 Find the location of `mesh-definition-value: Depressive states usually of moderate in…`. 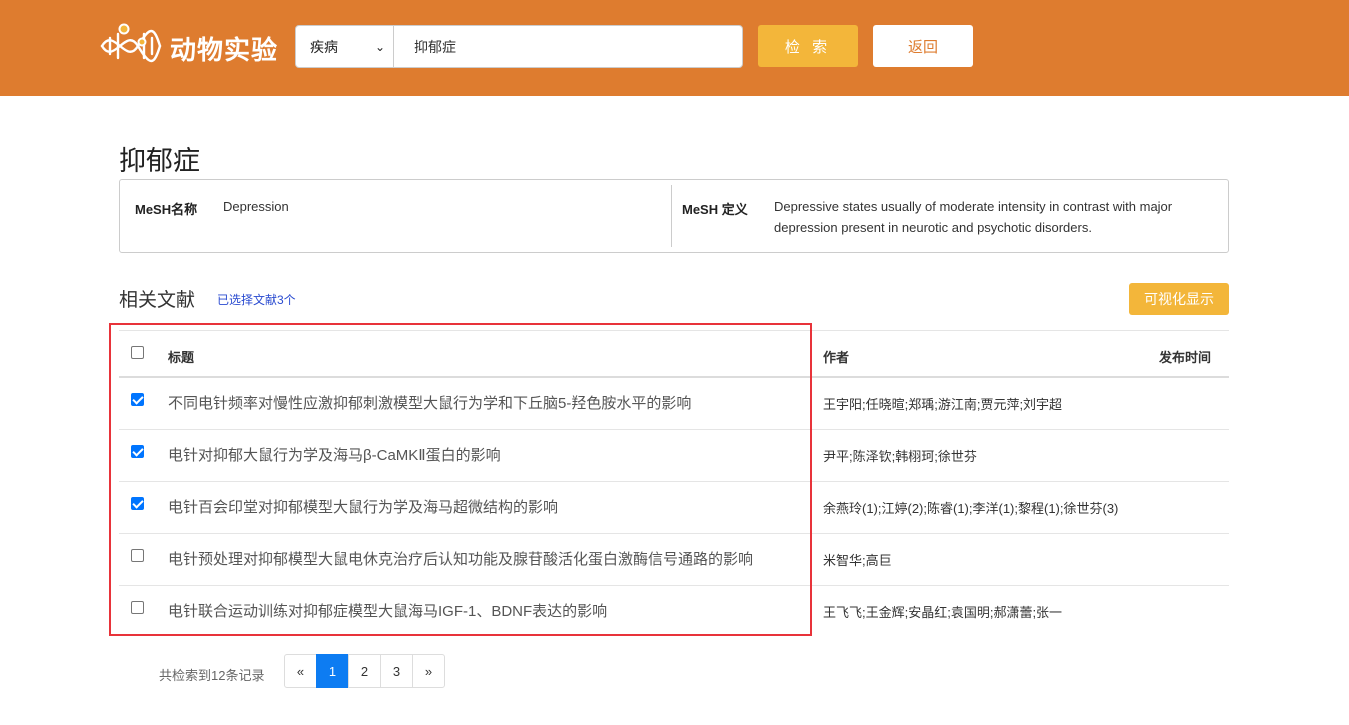

mesh-definition-value: Depressive states usually of moderate in… is located at coordinates (973, 217).